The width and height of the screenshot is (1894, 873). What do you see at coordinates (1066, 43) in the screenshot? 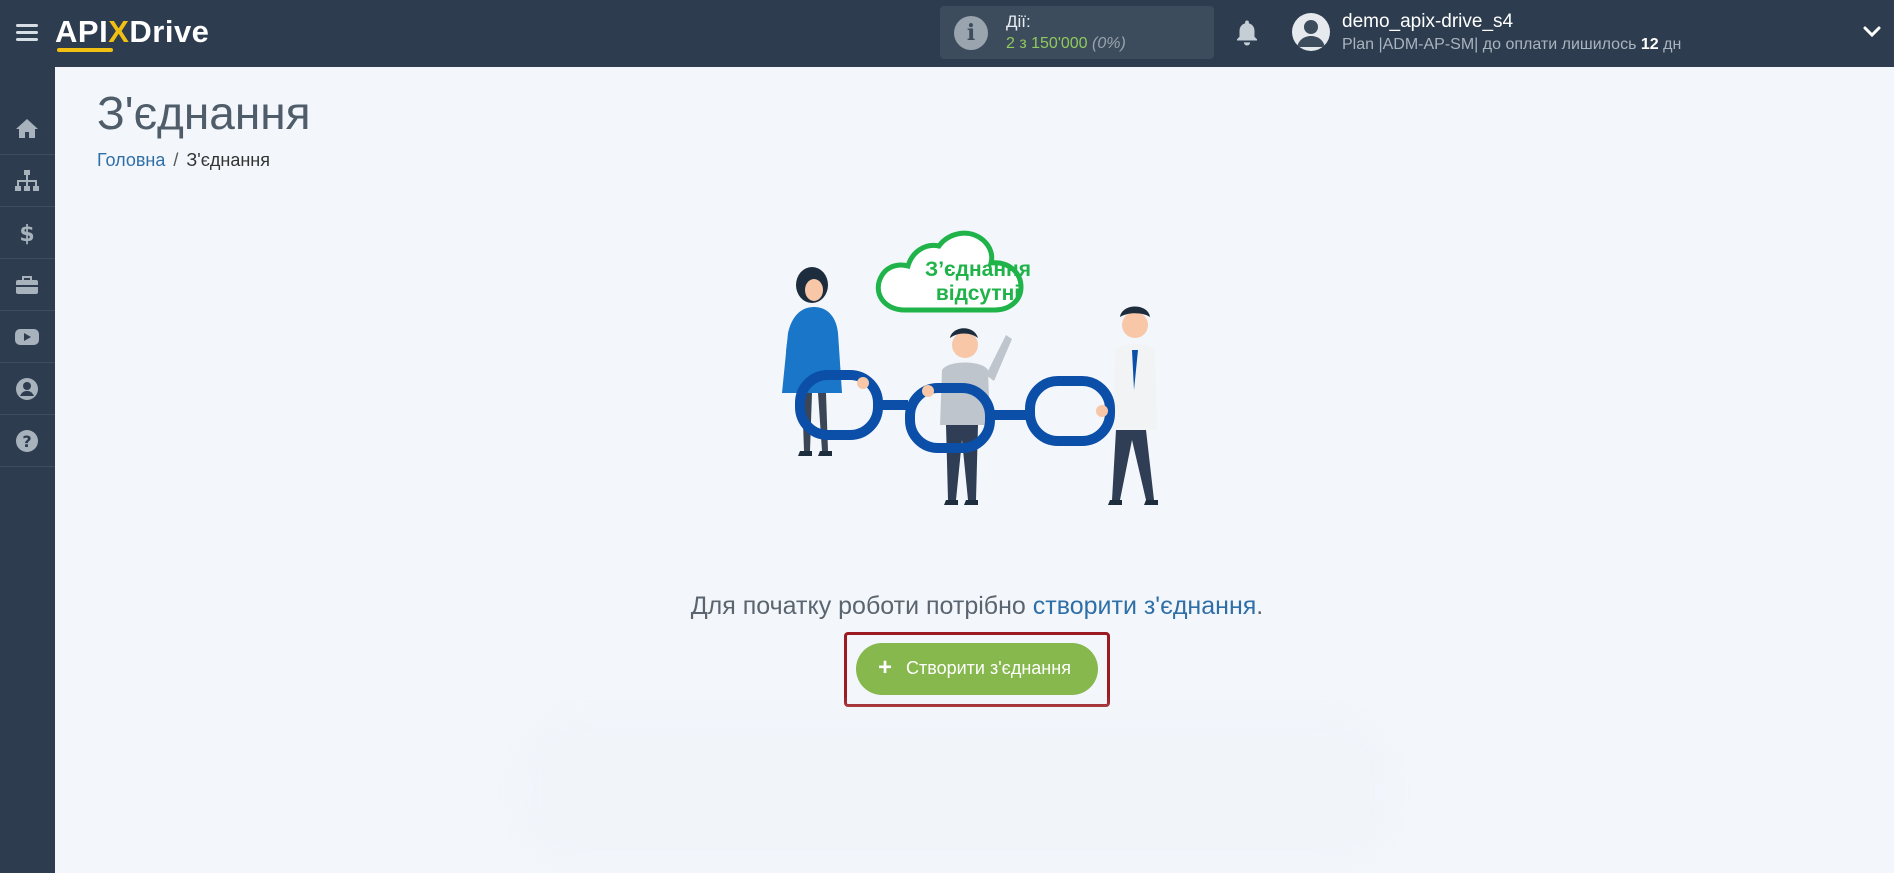
I see `actions-value: 2 з 150'000 (0%)` at bounding box center [1066, 43].